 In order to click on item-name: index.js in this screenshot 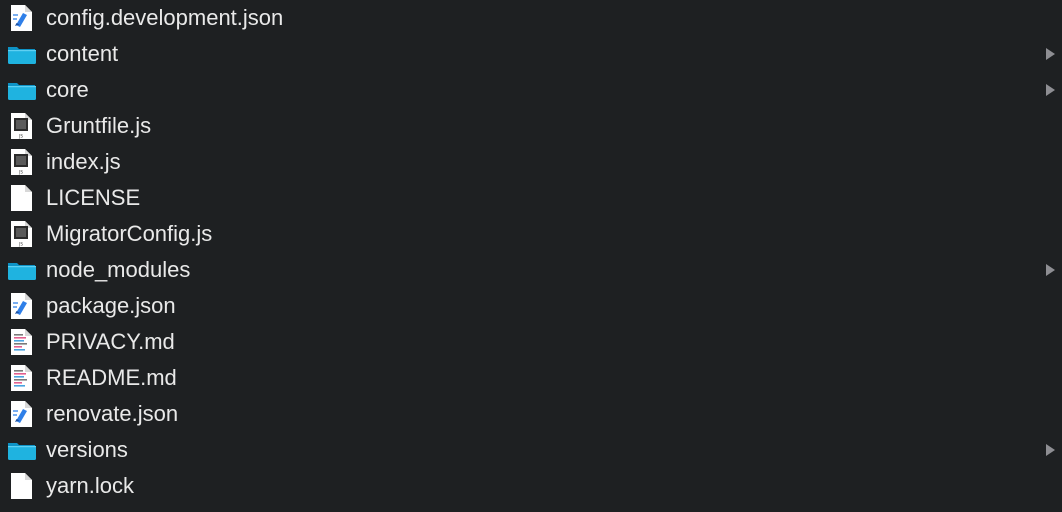, I will do `click(83, 161)`.